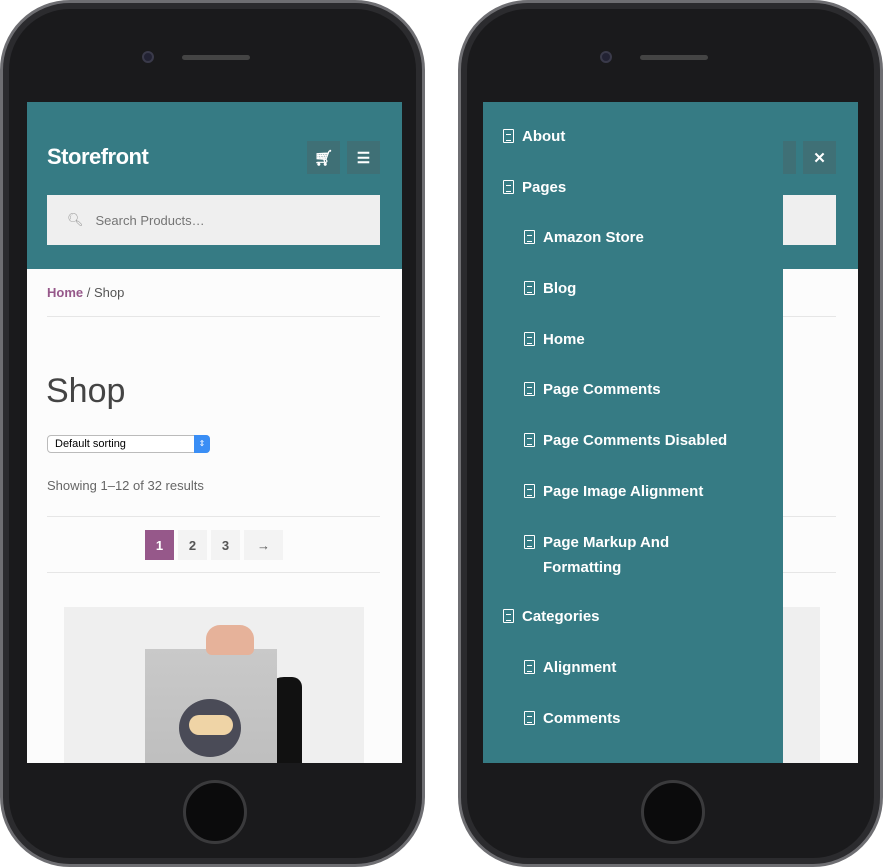 The width and height of the screenshot is (883, 867). What do you see at coordinates (230, 640) in the screenshot?
I see `image-hand` at bounding box center [230, 640].